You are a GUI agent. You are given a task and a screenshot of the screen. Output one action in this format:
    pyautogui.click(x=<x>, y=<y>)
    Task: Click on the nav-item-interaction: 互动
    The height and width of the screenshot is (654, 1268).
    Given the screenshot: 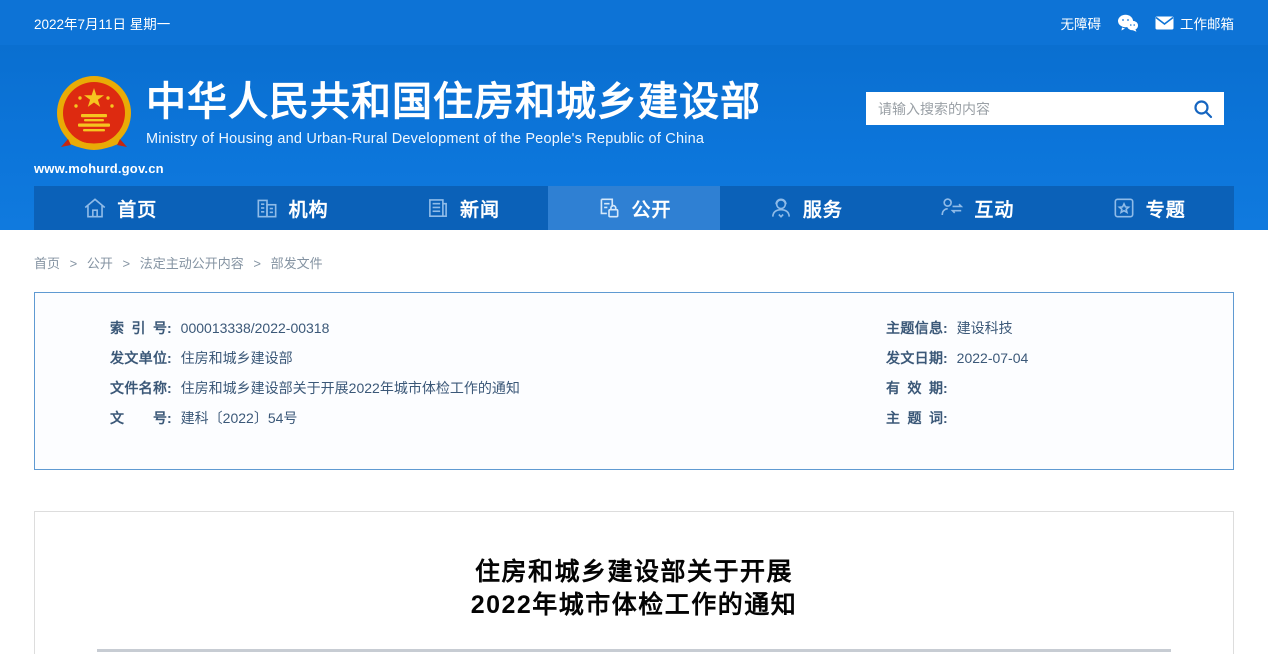 What is the action you would take?
    pyautogui.click(x=976, y=208)
    